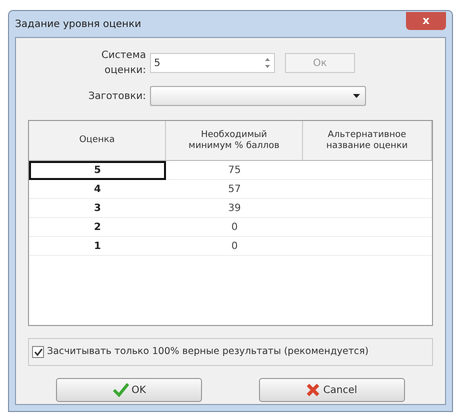 This screenshot has width=457, height=420. What do you see at coordinates (313, 390) in the screenshot?
I see `cross-icon` at bounding box center [313, 390].